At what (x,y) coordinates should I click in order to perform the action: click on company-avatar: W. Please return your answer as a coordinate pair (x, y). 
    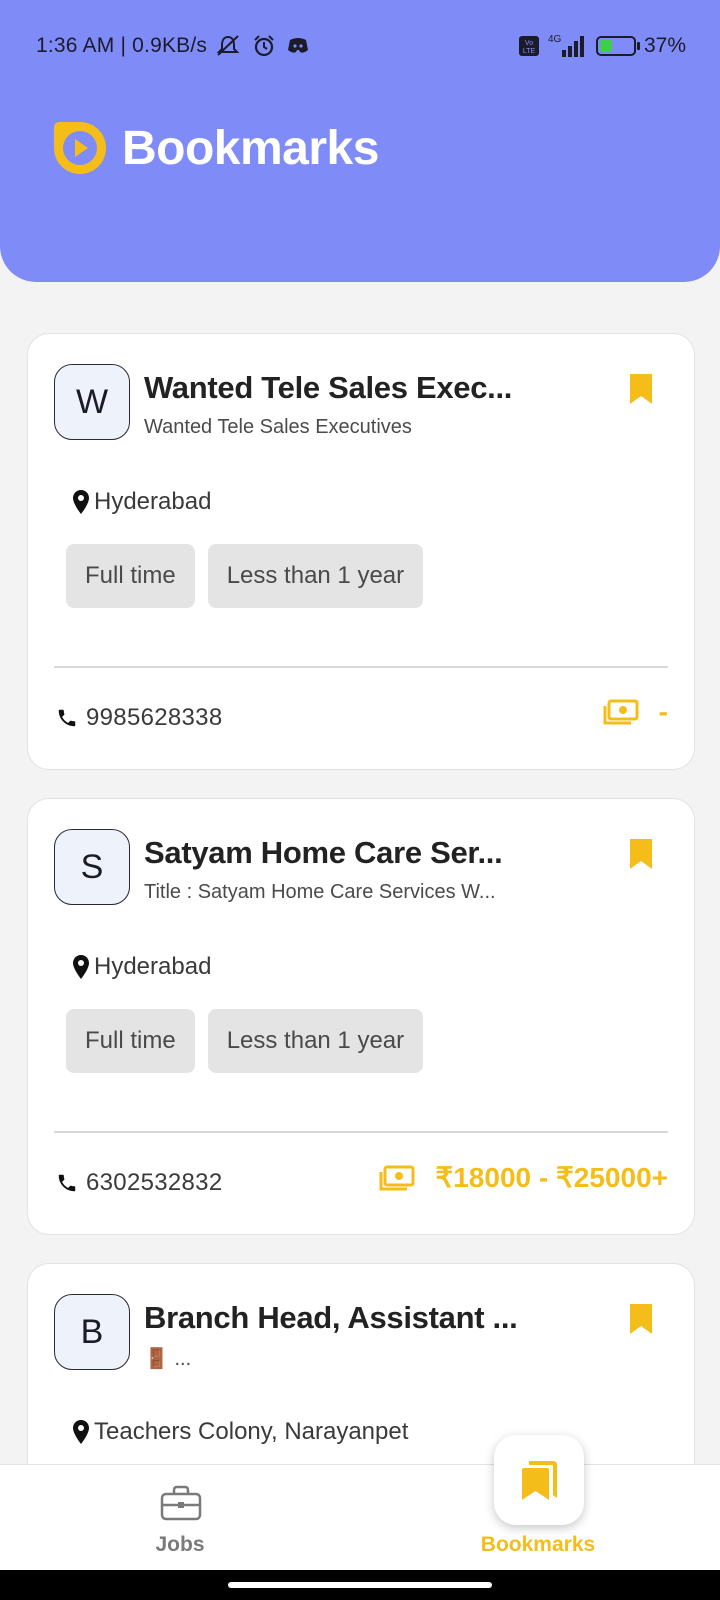
    Looking at the image, I should click on (92, 402).